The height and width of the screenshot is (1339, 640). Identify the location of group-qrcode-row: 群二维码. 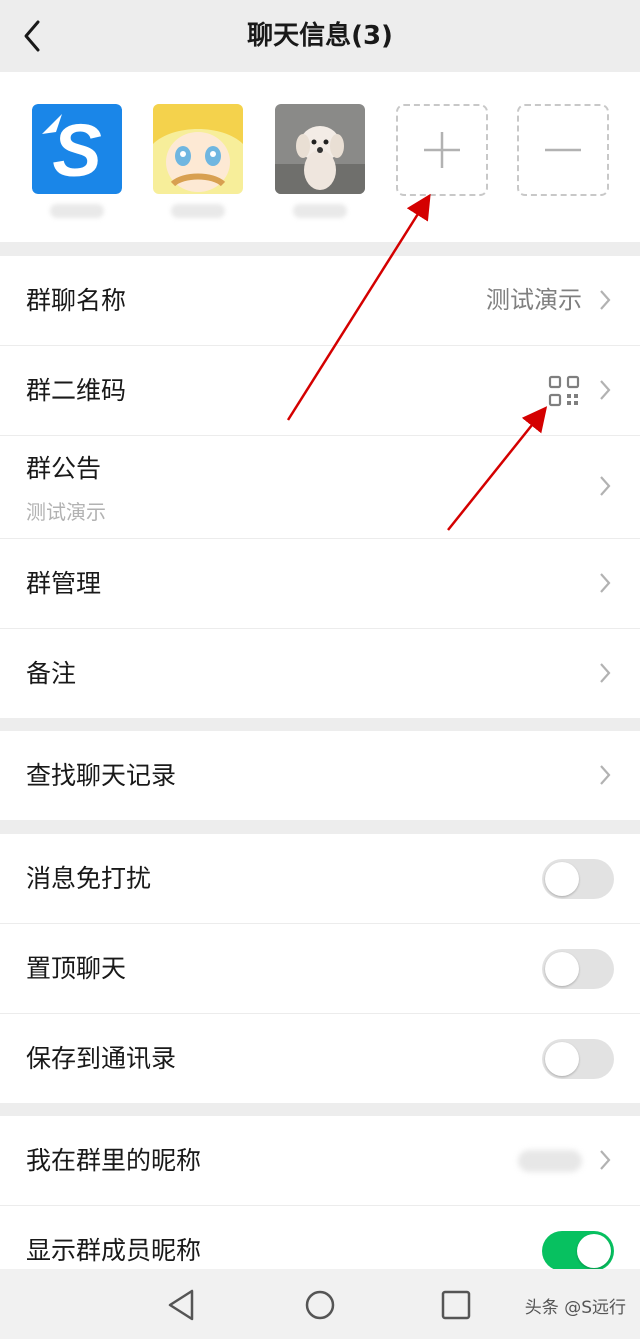
(320, 391).